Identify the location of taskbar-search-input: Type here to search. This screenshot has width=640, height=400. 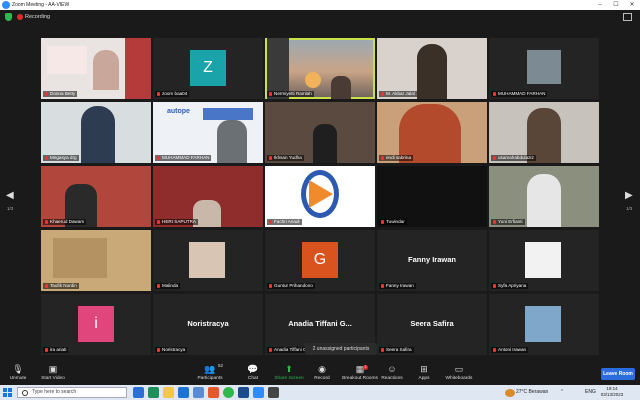
(72, 392).